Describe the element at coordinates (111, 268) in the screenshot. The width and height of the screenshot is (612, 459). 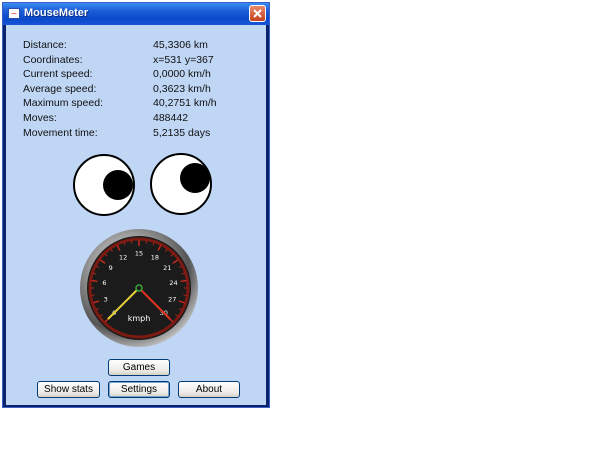
I see `gauge-tick-label: 9` at that location.